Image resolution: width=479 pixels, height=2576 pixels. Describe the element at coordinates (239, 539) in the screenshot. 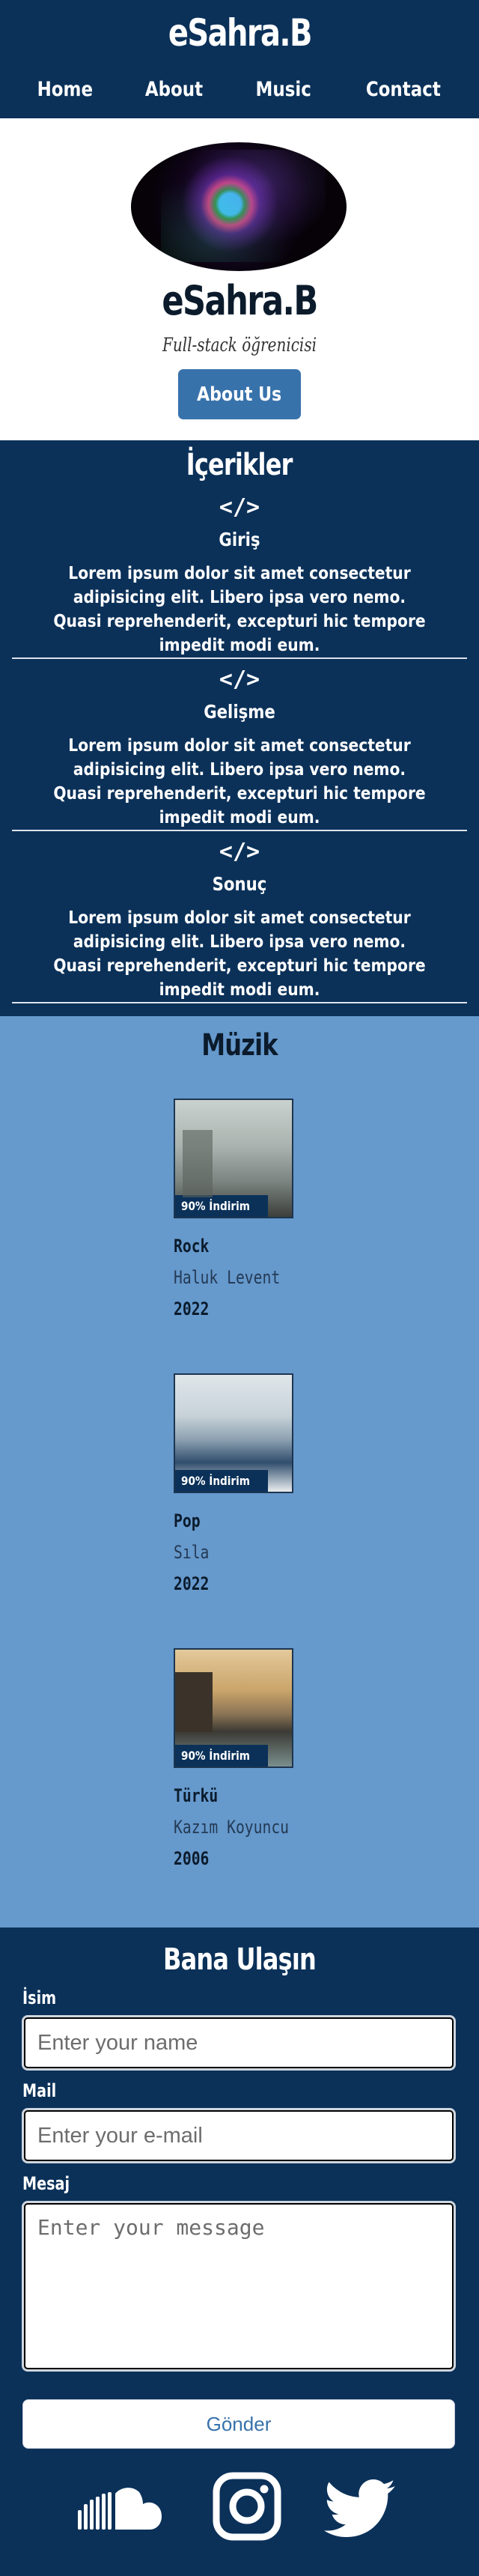

I see `content-item-title: Giriş` at that location.